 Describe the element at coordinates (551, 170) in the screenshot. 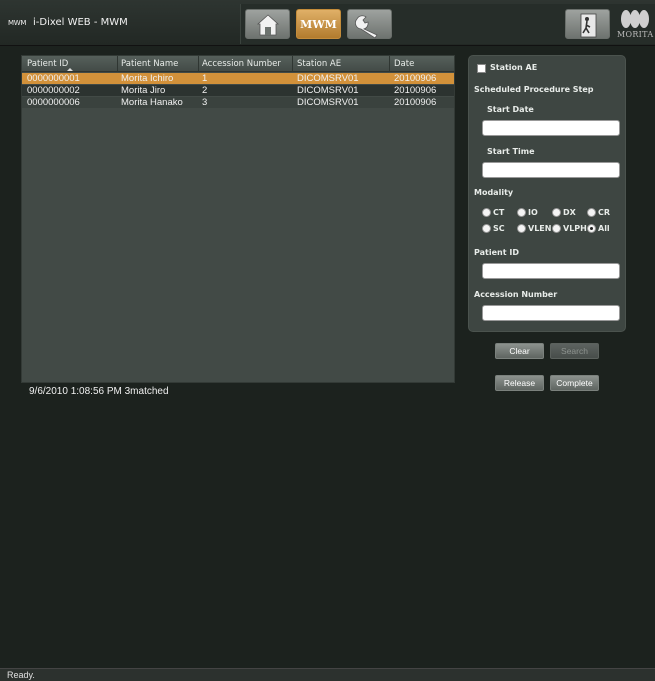

I see `start-time-input` at that location.